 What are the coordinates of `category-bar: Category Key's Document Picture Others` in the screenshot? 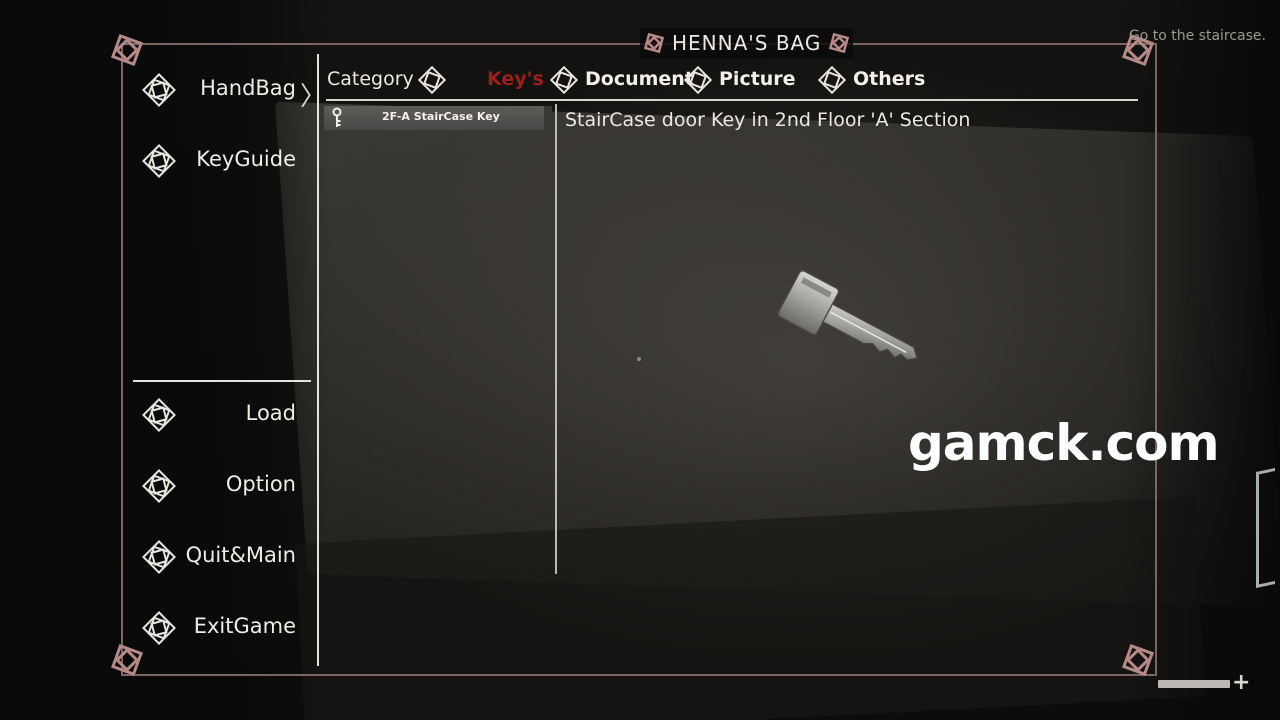 It's located at (732, 80).